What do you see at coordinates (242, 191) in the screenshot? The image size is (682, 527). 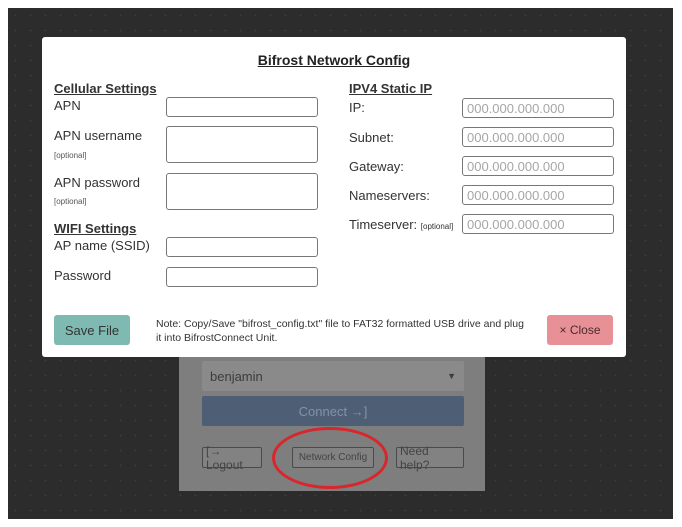 I see `apn-password-input` at bounding box center [242, 191].